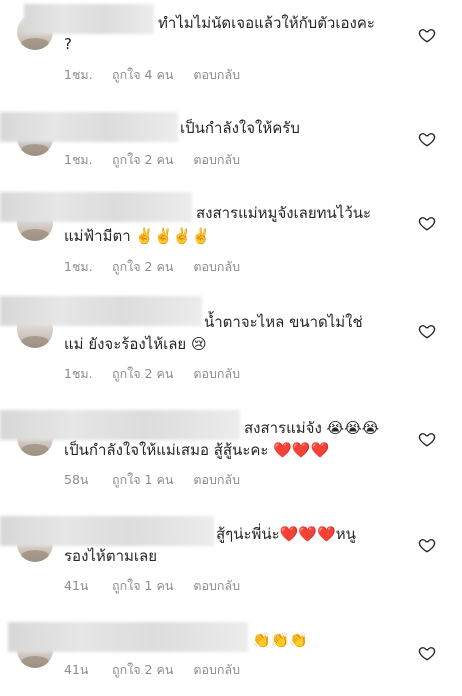 This screenshot has height=696, width=462. What do you see at coordinates (68, 44) in the screenshot?
I see `comment-text-line: ?` at bounding box center [68, 44].